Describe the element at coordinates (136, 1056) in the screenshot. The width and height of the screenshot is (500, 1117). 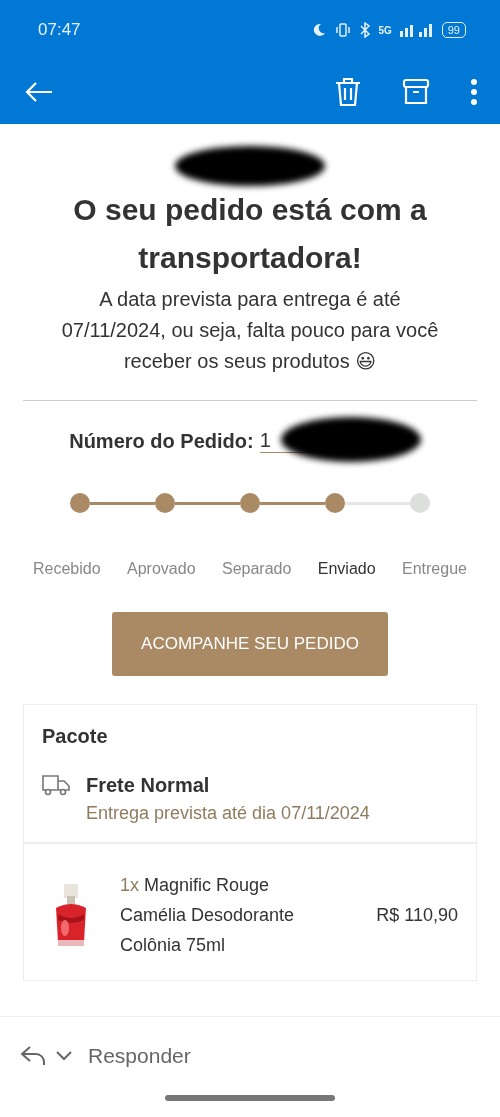
I see `reply-button: Responder` at that location.